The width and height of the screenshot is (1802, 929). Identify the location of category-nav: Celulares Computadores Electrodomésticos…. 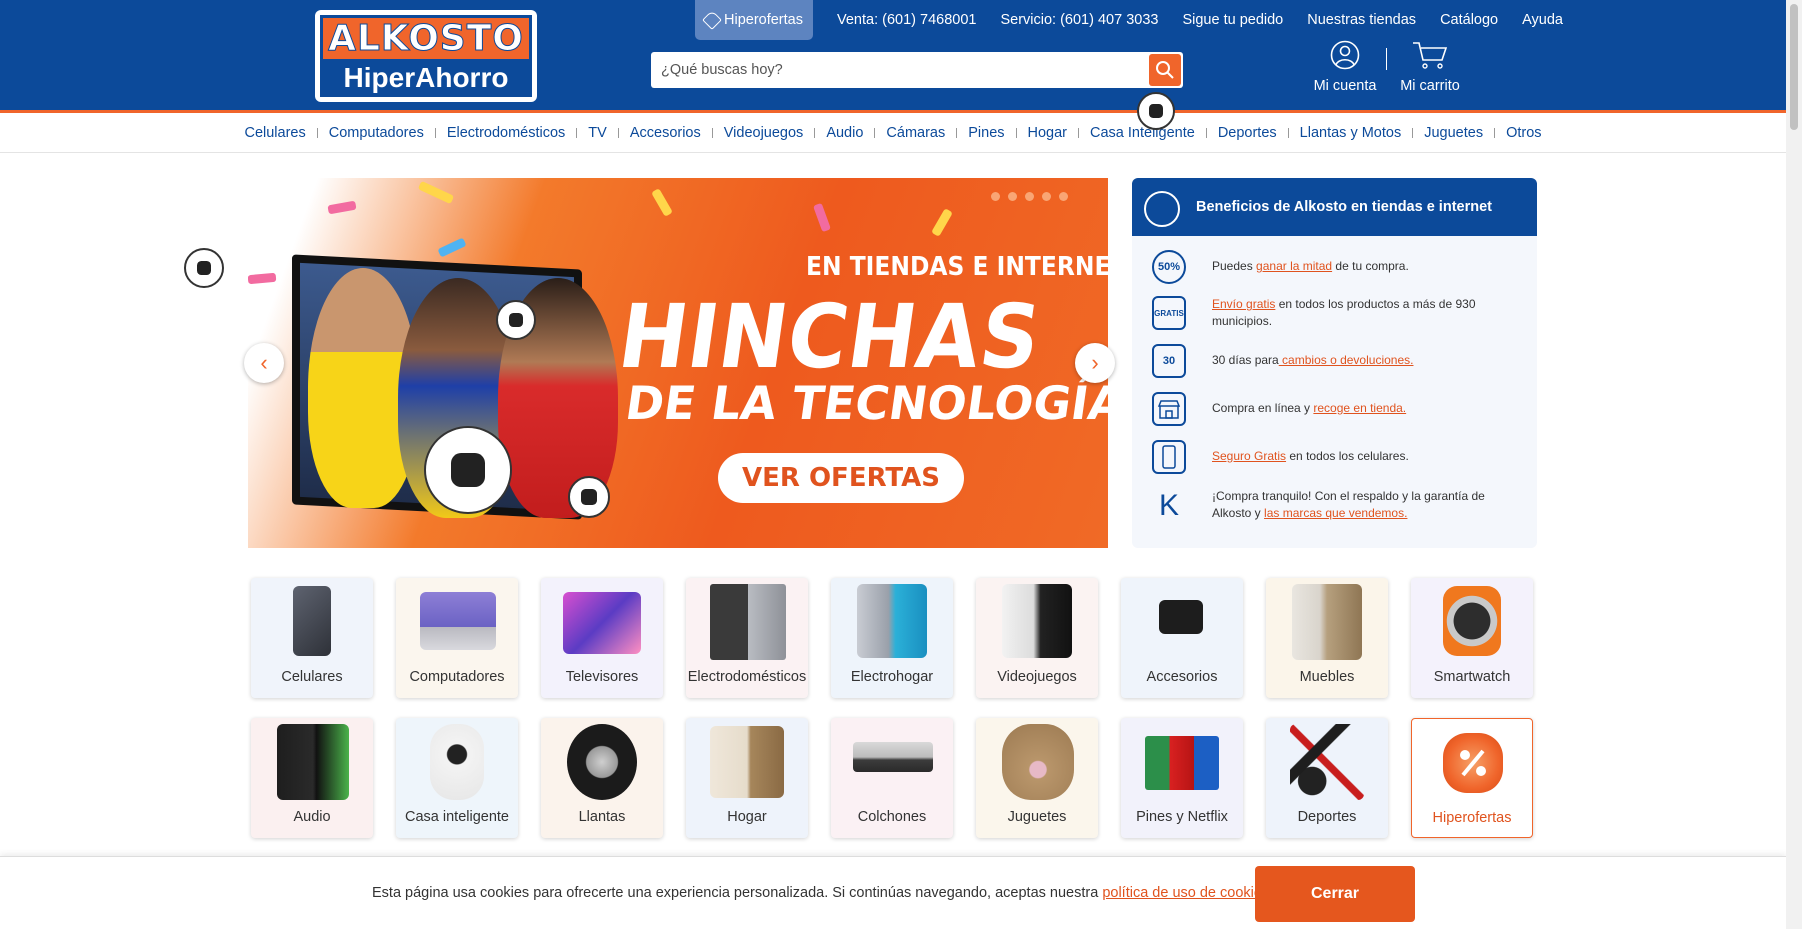
(893, 133).